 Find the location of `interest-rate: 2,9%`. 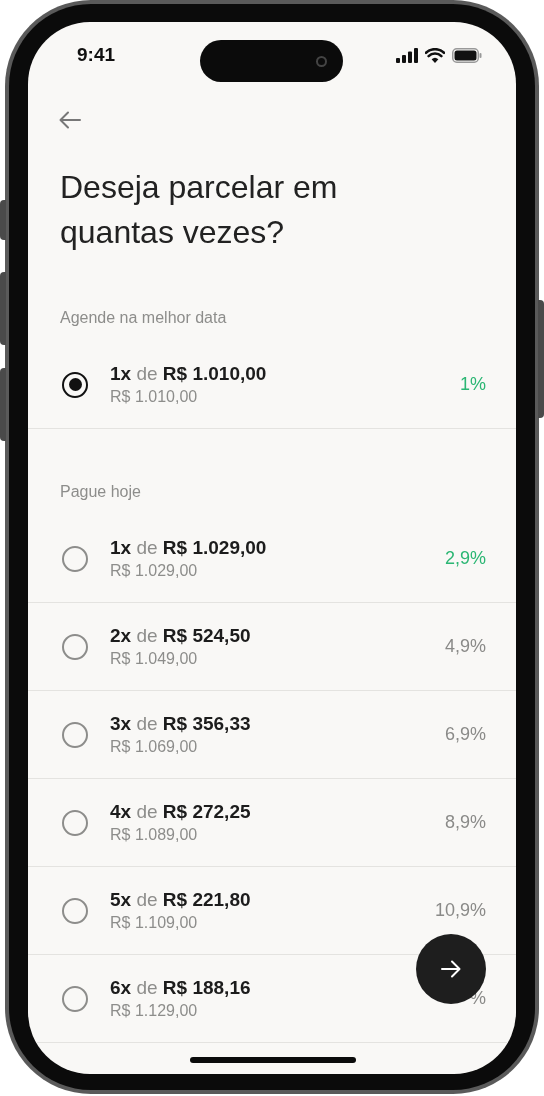

interest-rate: 2,9% is located at coordinates (465, 558).